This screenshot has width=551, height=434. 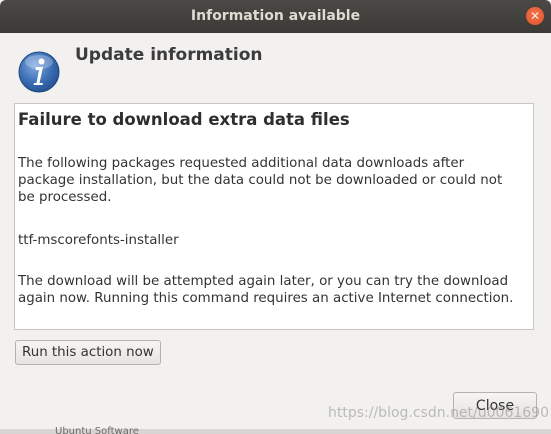 I want to click on package-name: ttf-mscorefonts-installer, so click(x=98, y=240).